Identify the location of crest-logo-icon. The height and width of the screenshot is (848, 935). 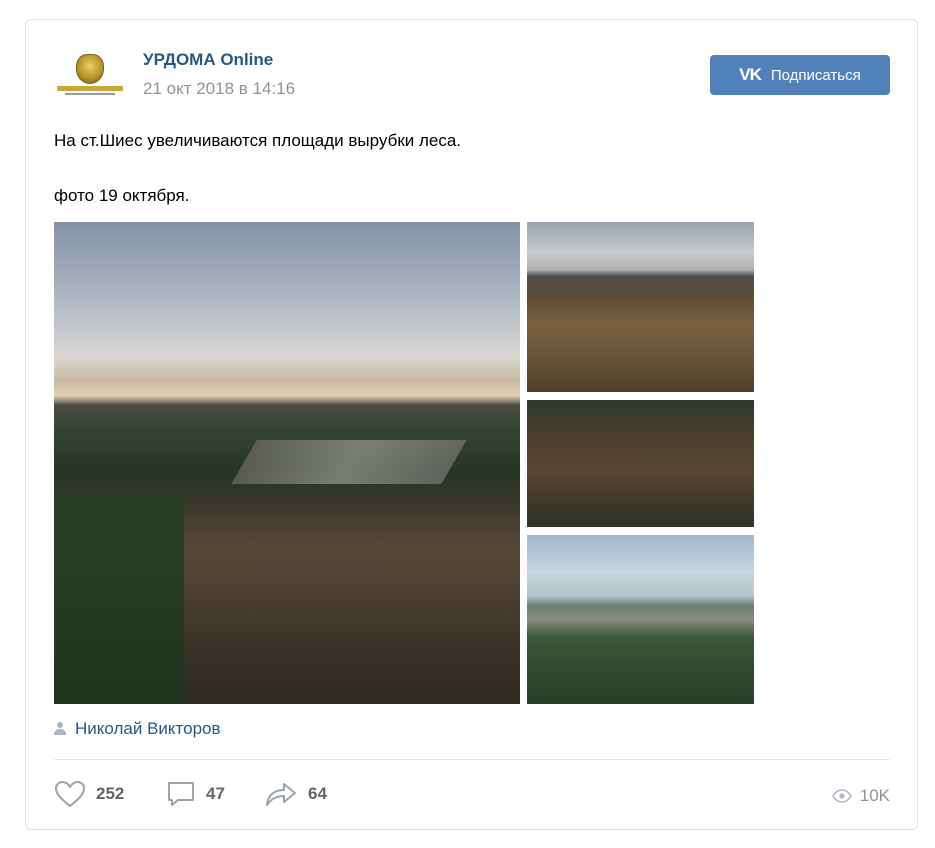
(90, 68).